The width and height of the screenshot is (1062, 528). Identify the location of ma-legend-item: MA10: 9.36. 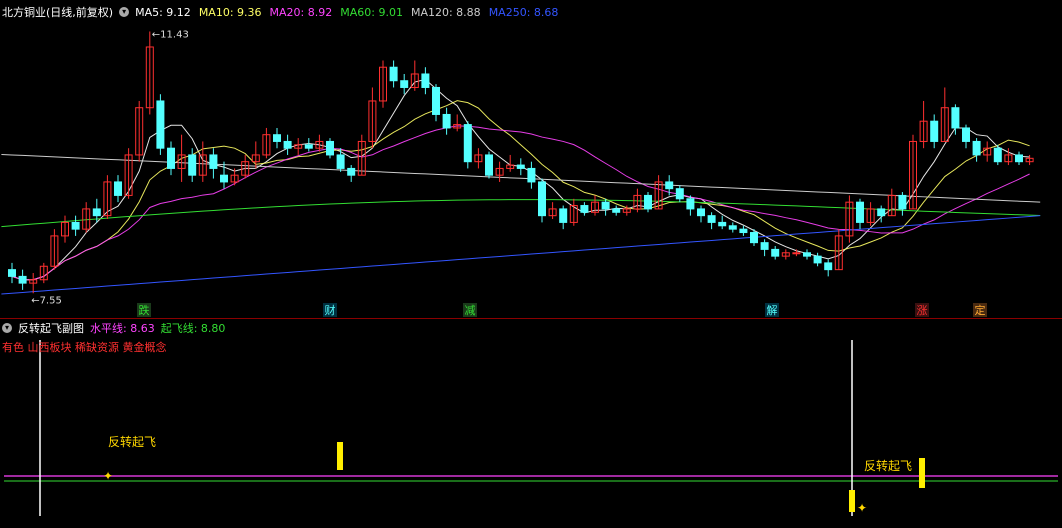
(230, 12).